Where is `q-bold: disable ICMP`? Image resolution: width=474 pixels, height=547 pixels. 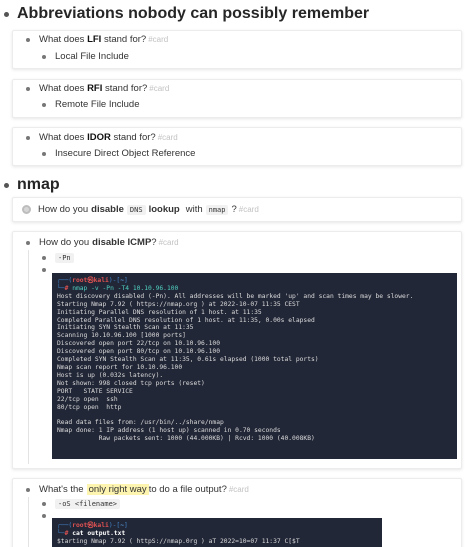
q-bold: disable ICMP is located at coordinates (122, 242).